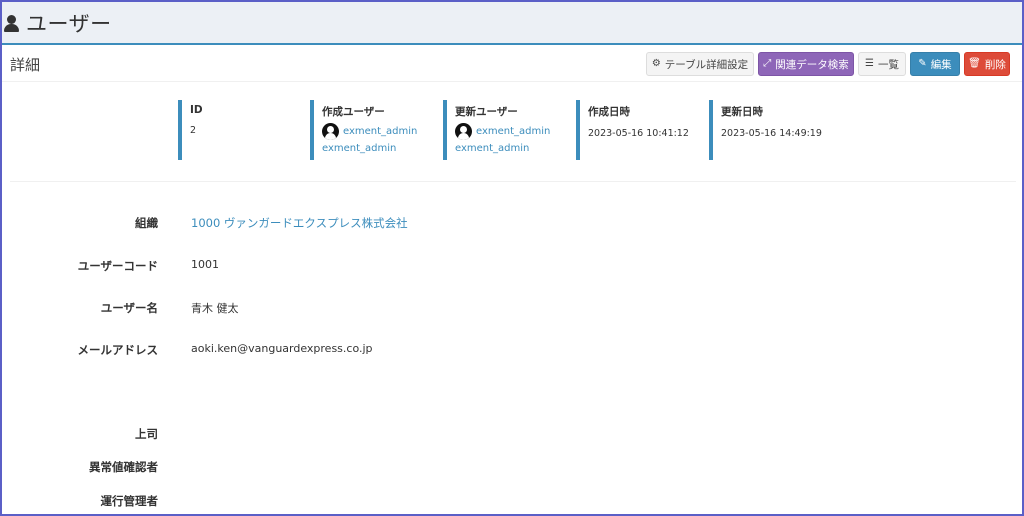 Image resolution: width=1024 pixels, height=516 pixels. What do you see at coordinates (146, 434) in the screenshot?
I see `field-label: 上司` at bounding box center [146, 434].